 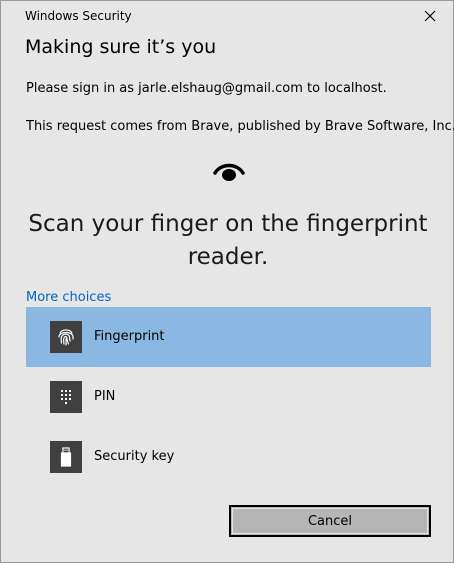 What do you see at coordinates (228, 337) in the screenshot?
I see `choice-fingerprint: Fingerprint` at bounding box center [228, 337].